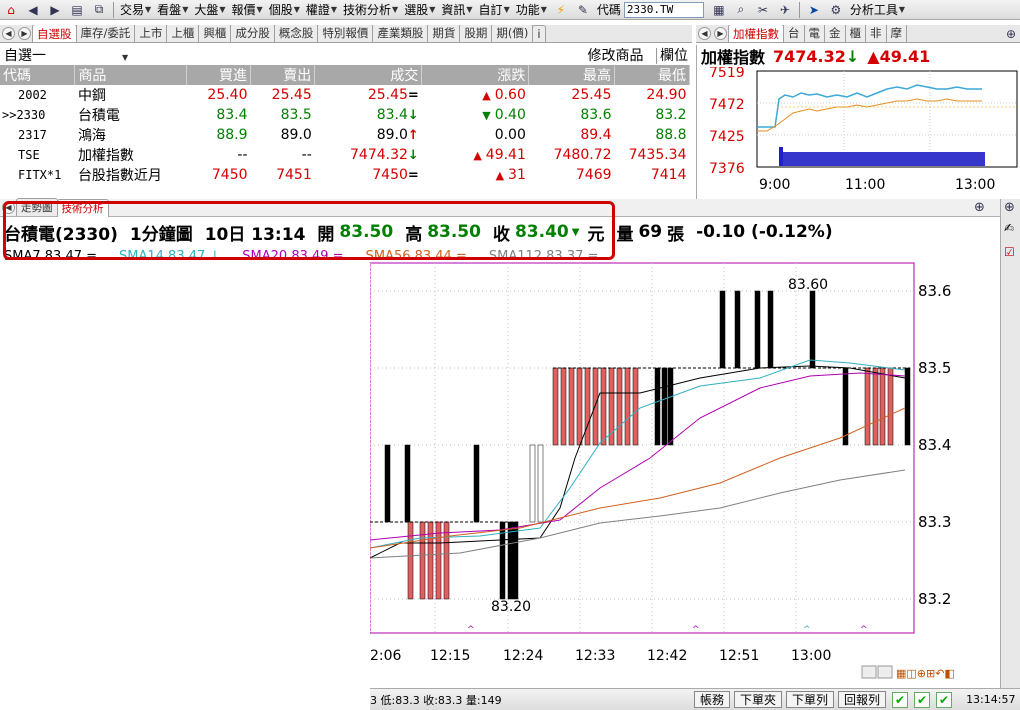  Describe the element at coordinates (616, 56) in the screenshot. I see `edit-products-button: 修改商品` at that location.